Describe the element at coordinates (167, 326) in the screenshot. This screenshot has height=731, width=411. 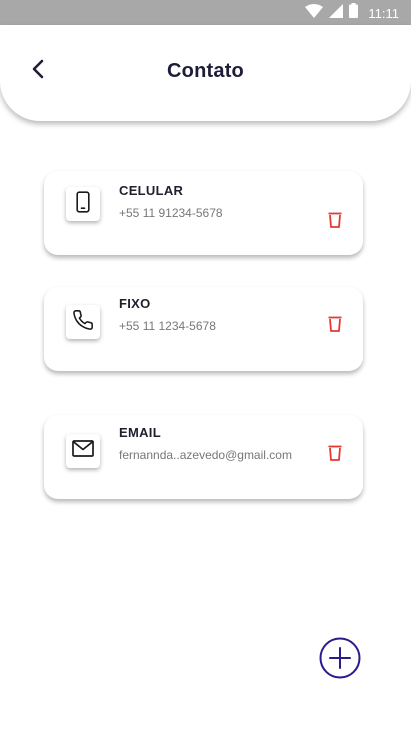
I see `contact-value: +55 11 1234-5678` at that location.